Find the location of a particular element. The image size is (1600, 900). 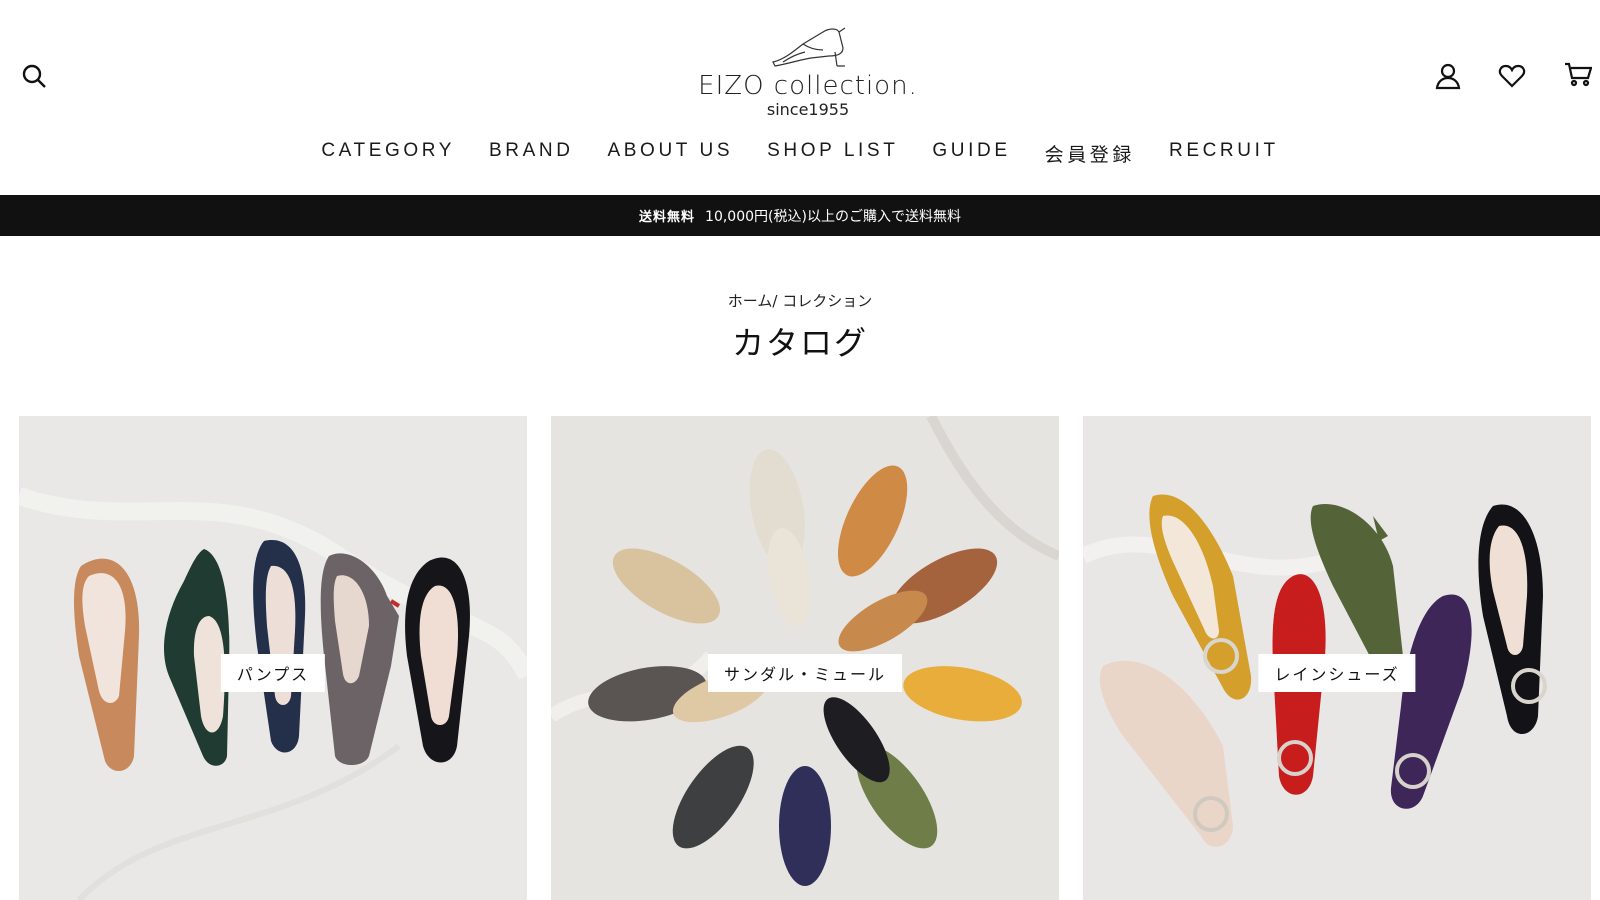

nav-item-recruit: RECRUIT is located at coordinates (1224, 153).